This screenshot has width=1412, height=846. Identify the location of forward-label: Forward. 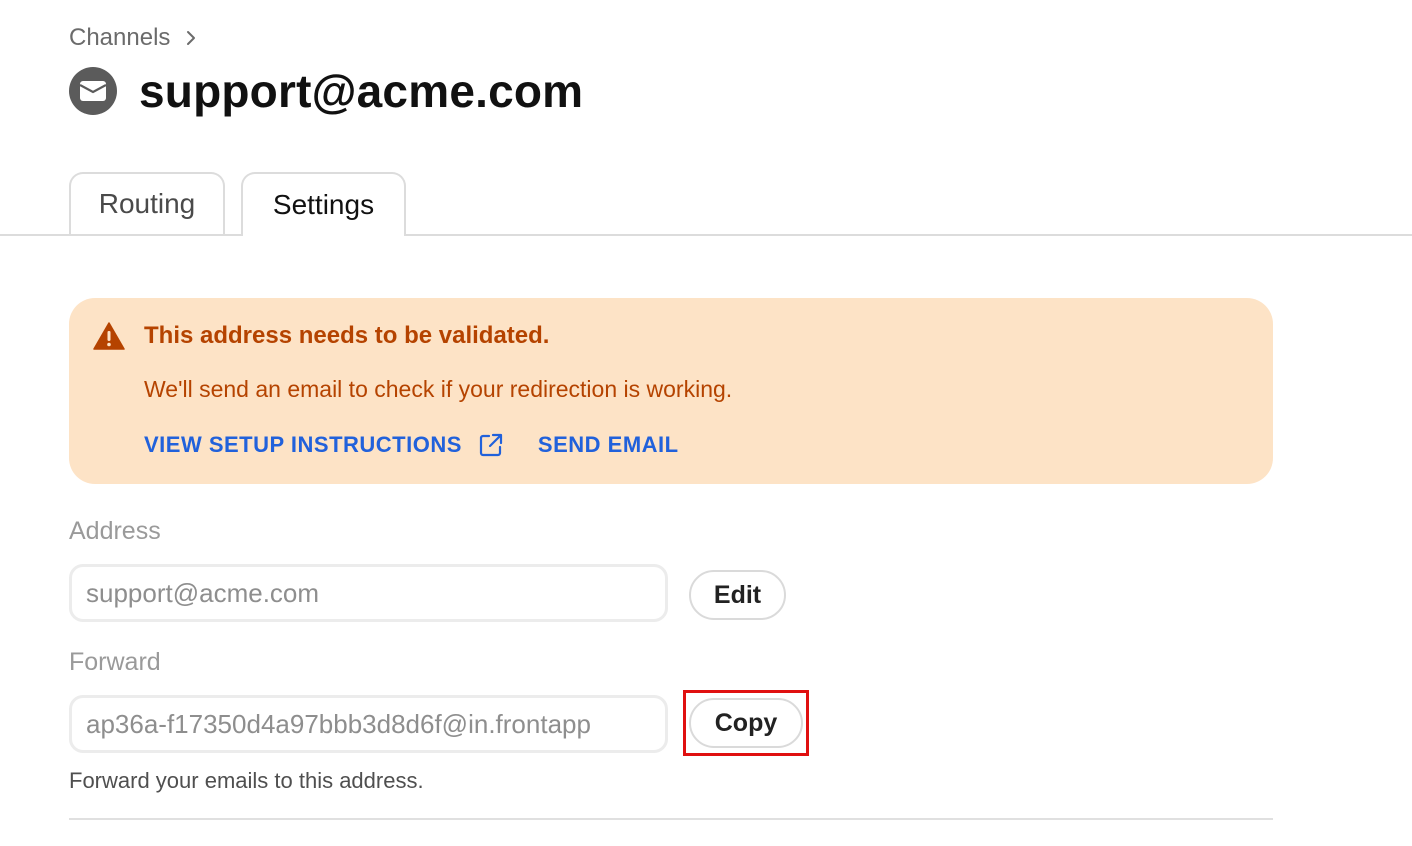
(115, 662).